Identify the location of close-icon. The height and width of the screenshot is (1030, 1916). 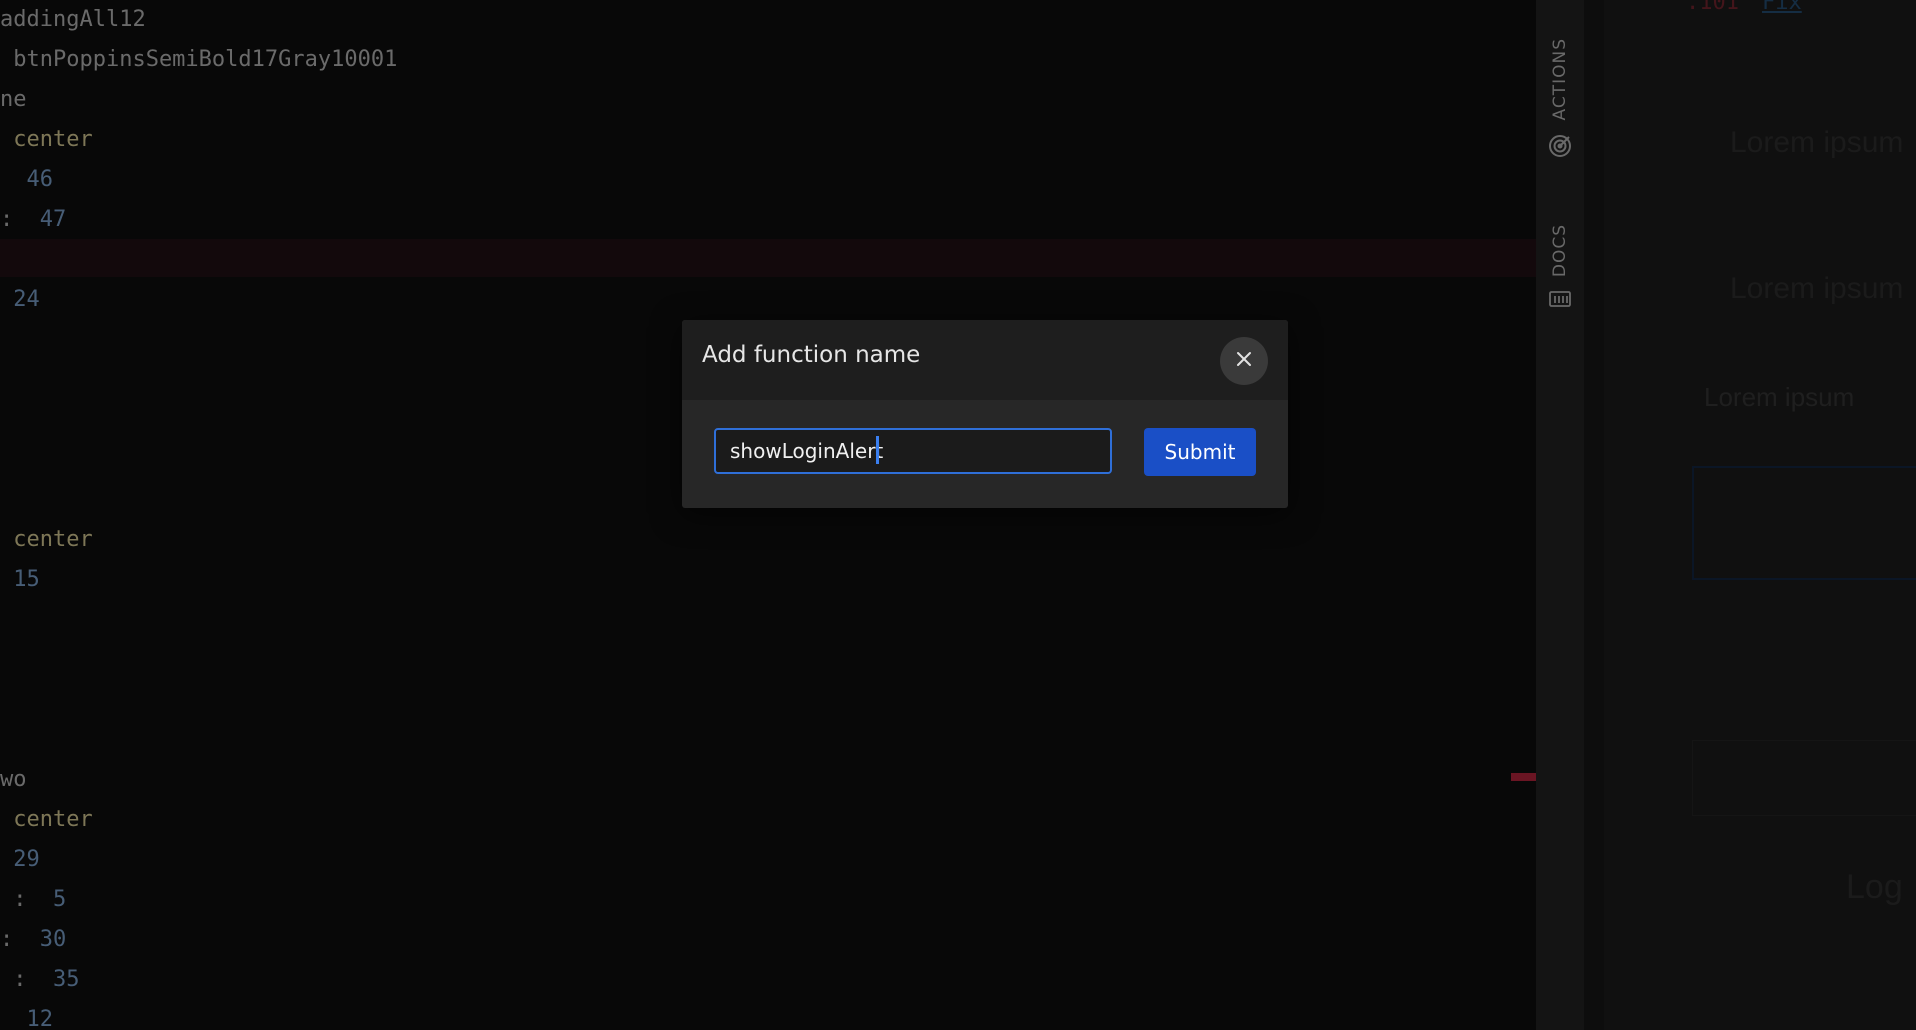
(1244, 361).